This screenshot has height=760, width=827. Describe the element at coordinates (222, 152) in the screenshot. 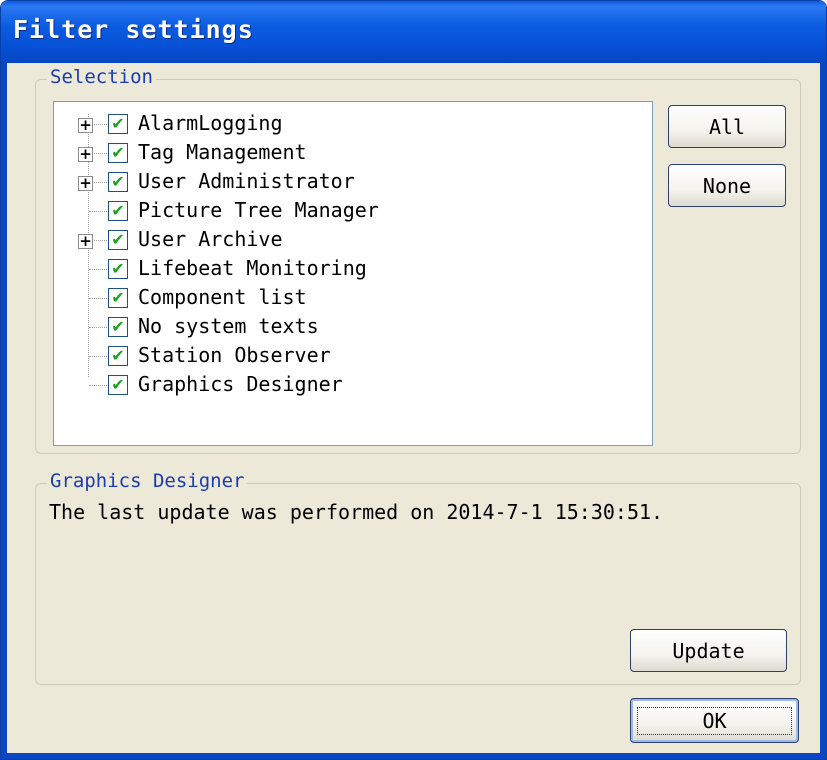

I see `tree-item-label: Tag Management` at that location.